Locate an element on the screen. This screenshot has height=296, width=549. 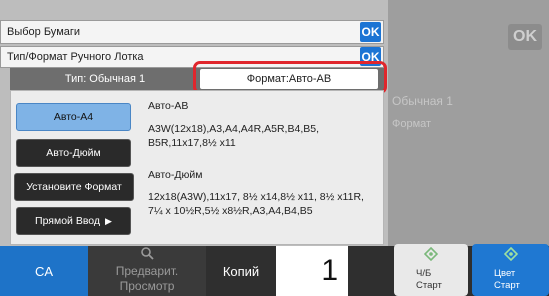
tab-type: Тип: Обычная 1 is located at coordinates (105, 79).